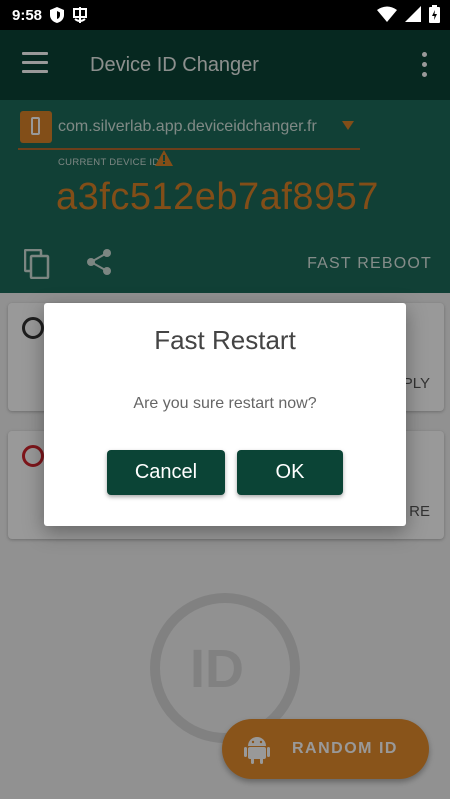 This screenshot has height=799, width=450. I want to click on status-left-icons, so click(69, 15).